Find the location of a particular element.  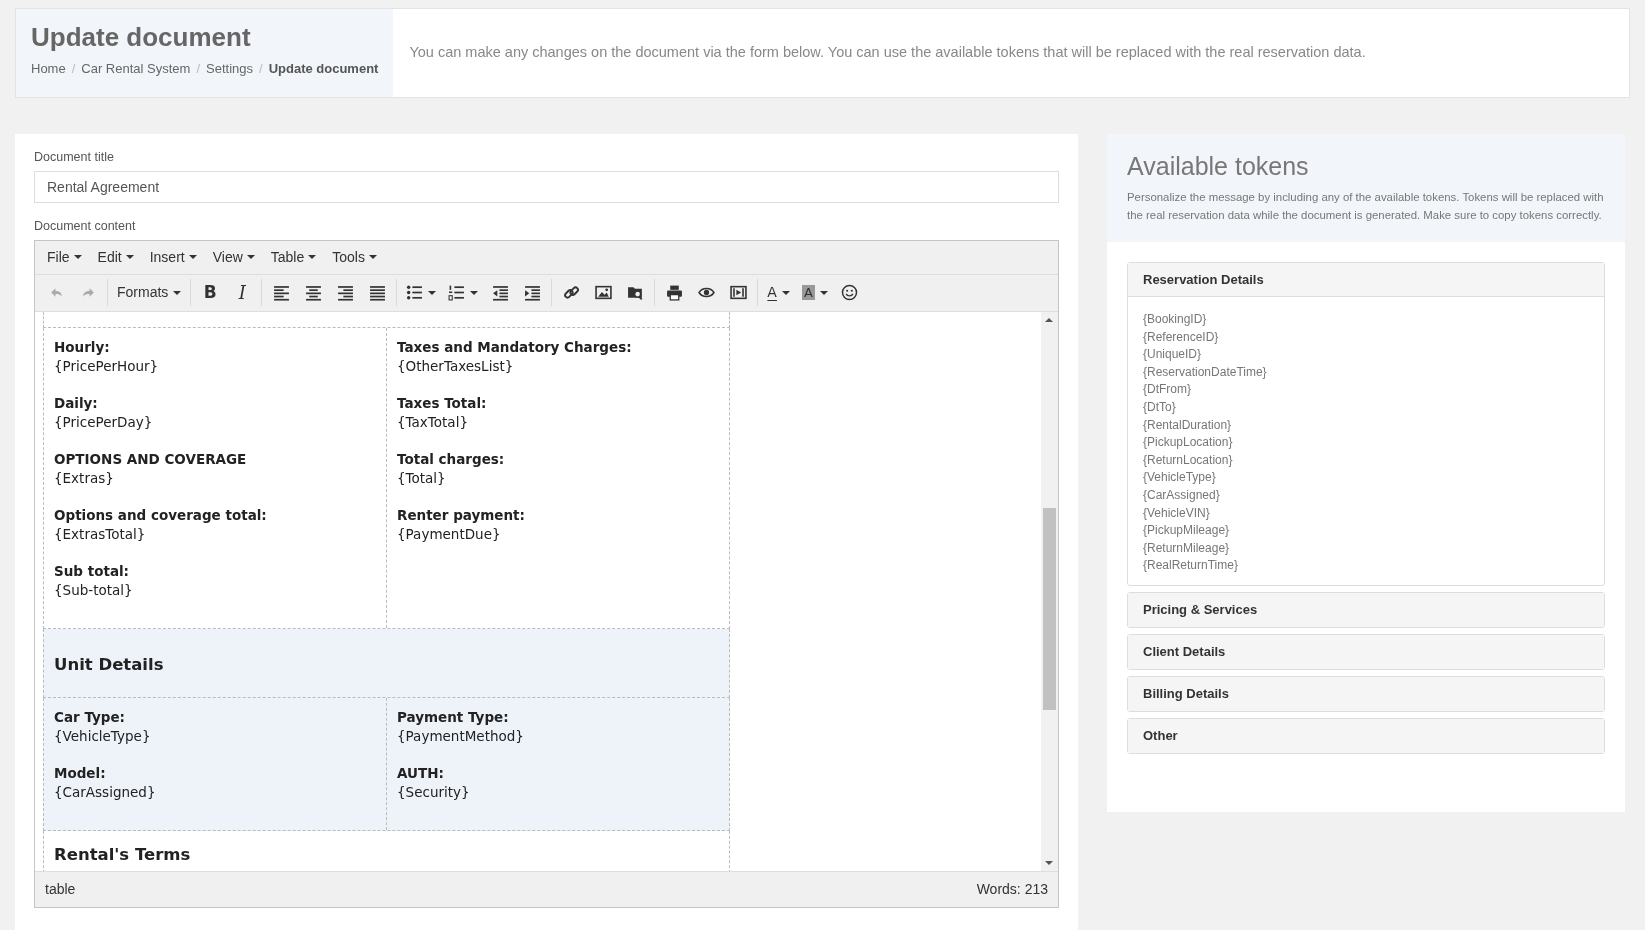

word-count: Words: 213 is located at coordinates (1012, 889).